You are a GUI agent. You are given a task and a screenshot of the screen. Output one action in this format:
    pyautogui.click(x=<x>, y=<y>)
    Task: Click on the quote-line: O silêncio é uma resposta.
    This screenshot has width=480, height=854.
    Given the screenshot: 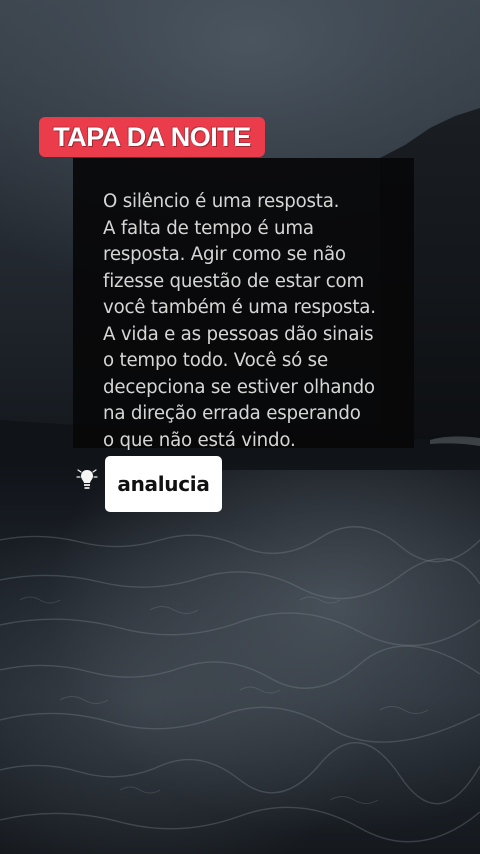 What is the action you would take?
    pyautogui.click(x=221, y=201)
    